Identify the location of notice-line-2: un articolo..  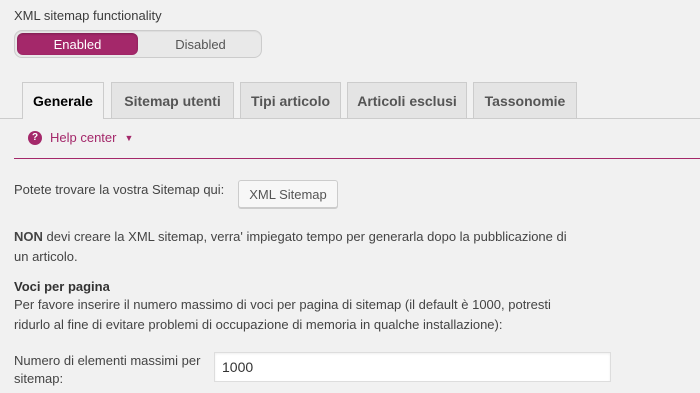
(46, 256).